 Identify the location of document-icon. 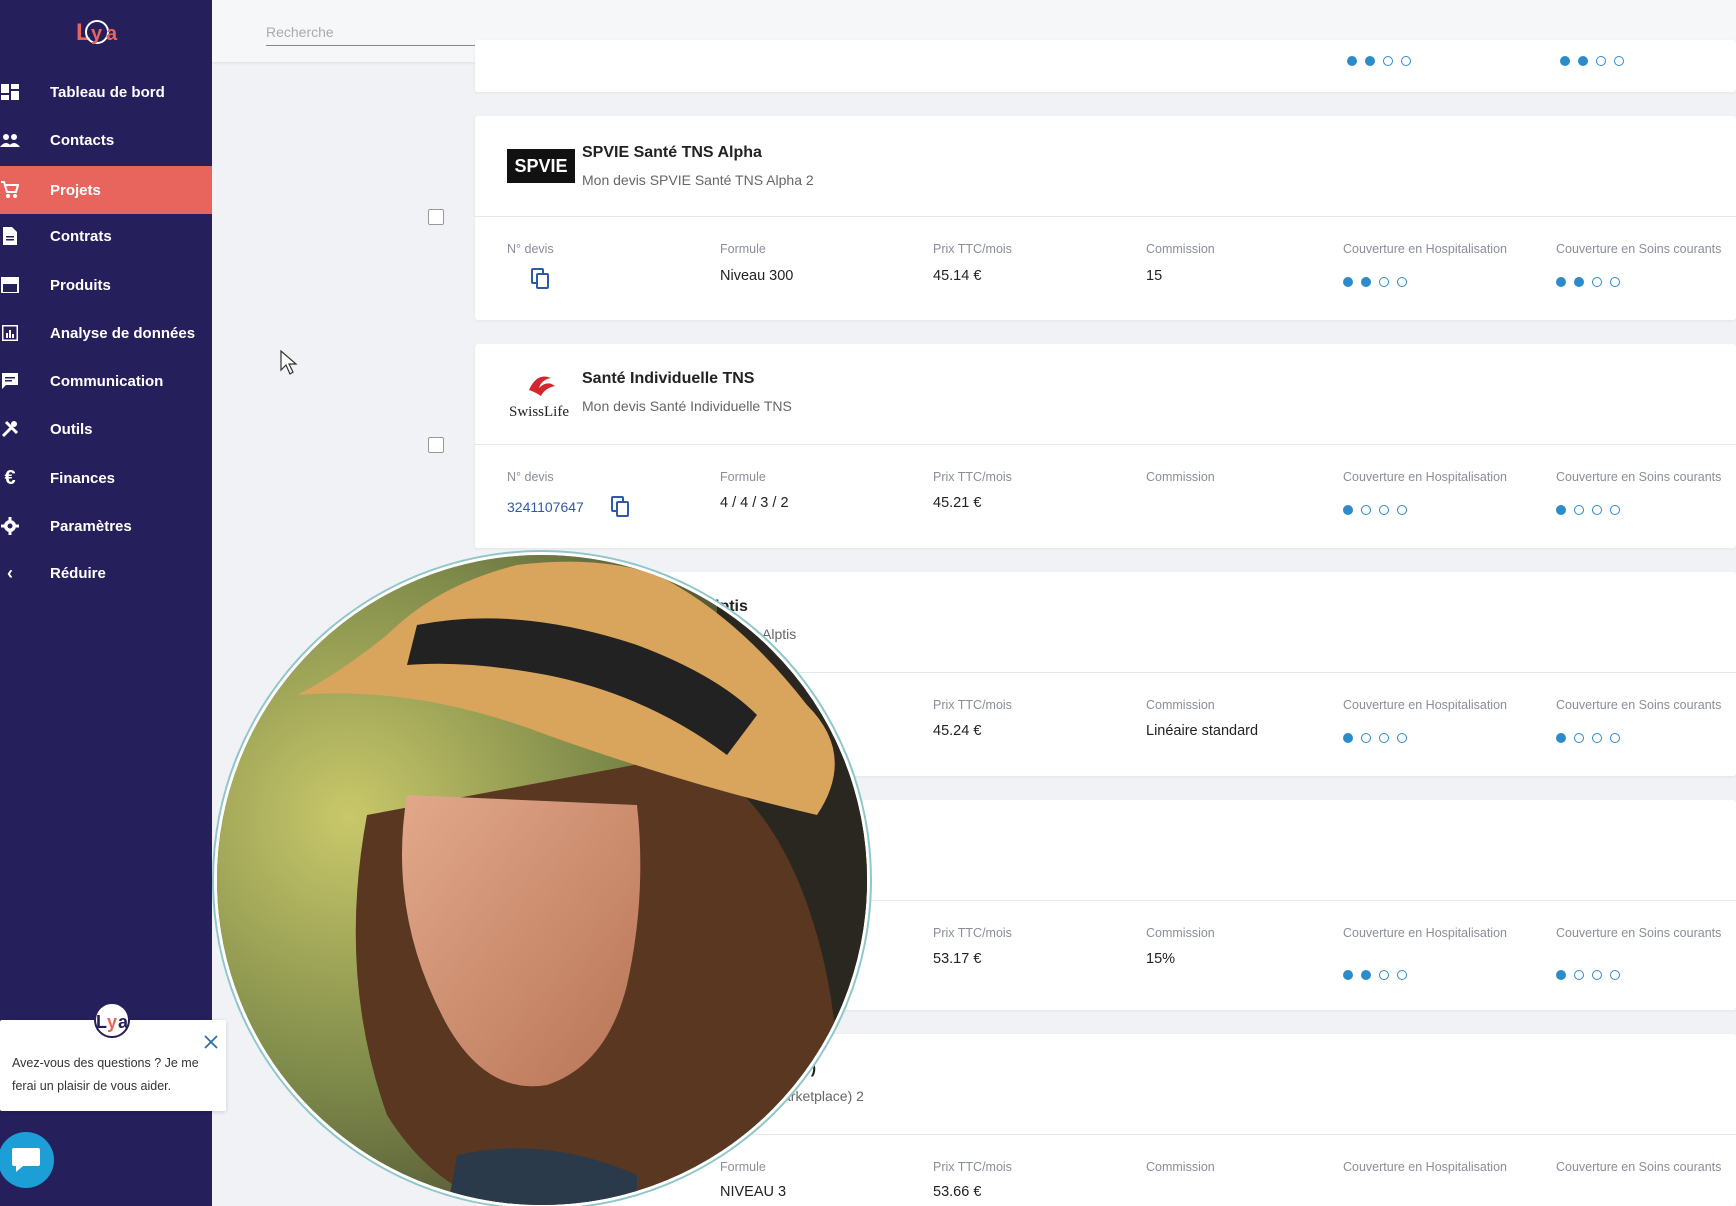
(10, 236).